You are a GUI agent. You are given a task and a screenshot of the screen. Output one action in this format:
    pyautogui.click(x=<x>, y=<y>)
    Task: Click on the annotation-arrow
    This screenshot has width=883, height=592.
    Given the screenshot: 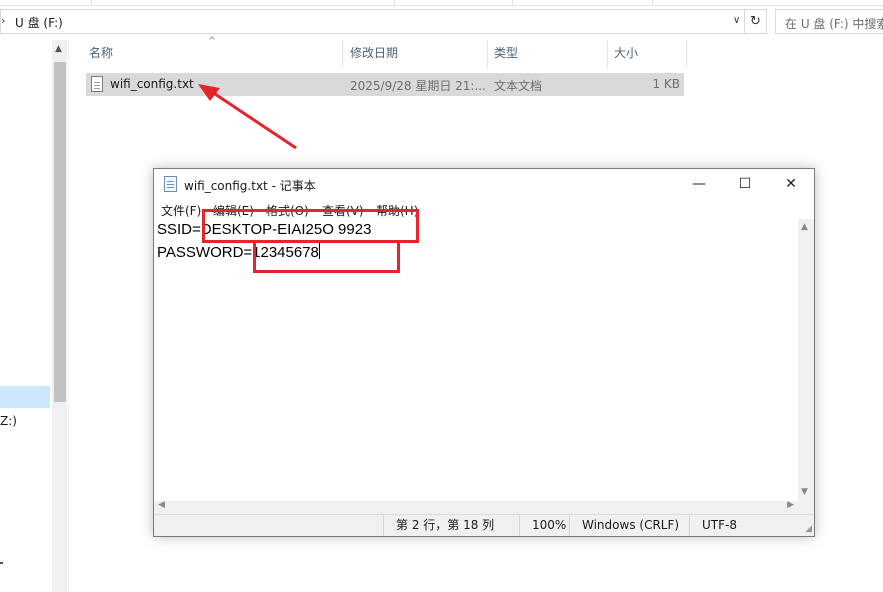 What is the action you would take?
    pyautogui.click(x=247, y=117)
    